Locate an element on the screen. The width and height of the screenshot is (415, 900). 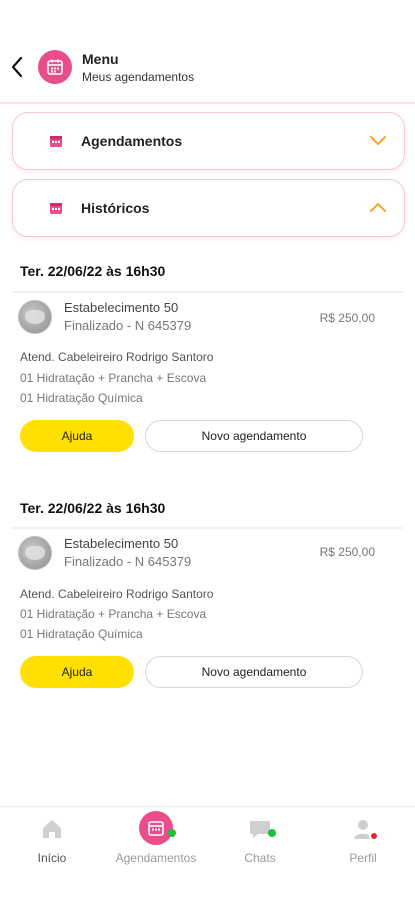
accordion-label: Históricos is located at coordinates (115, 208).